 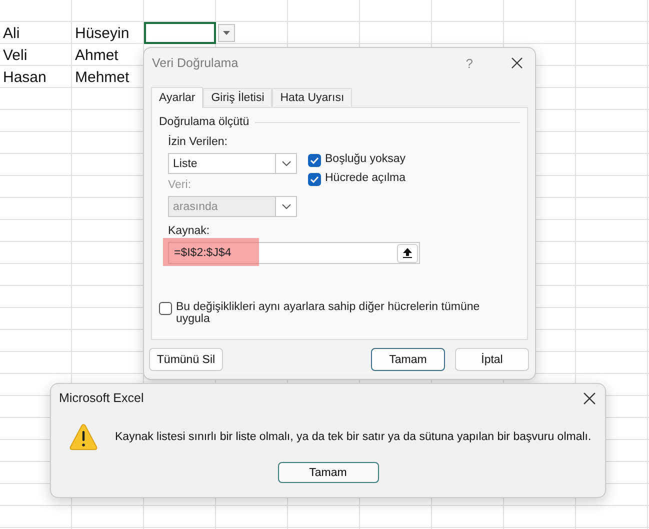 What do you see at coordinates (24, 77) in the screenshot?
I see `cell-text: Hasan` at bounding box center [24, 77].